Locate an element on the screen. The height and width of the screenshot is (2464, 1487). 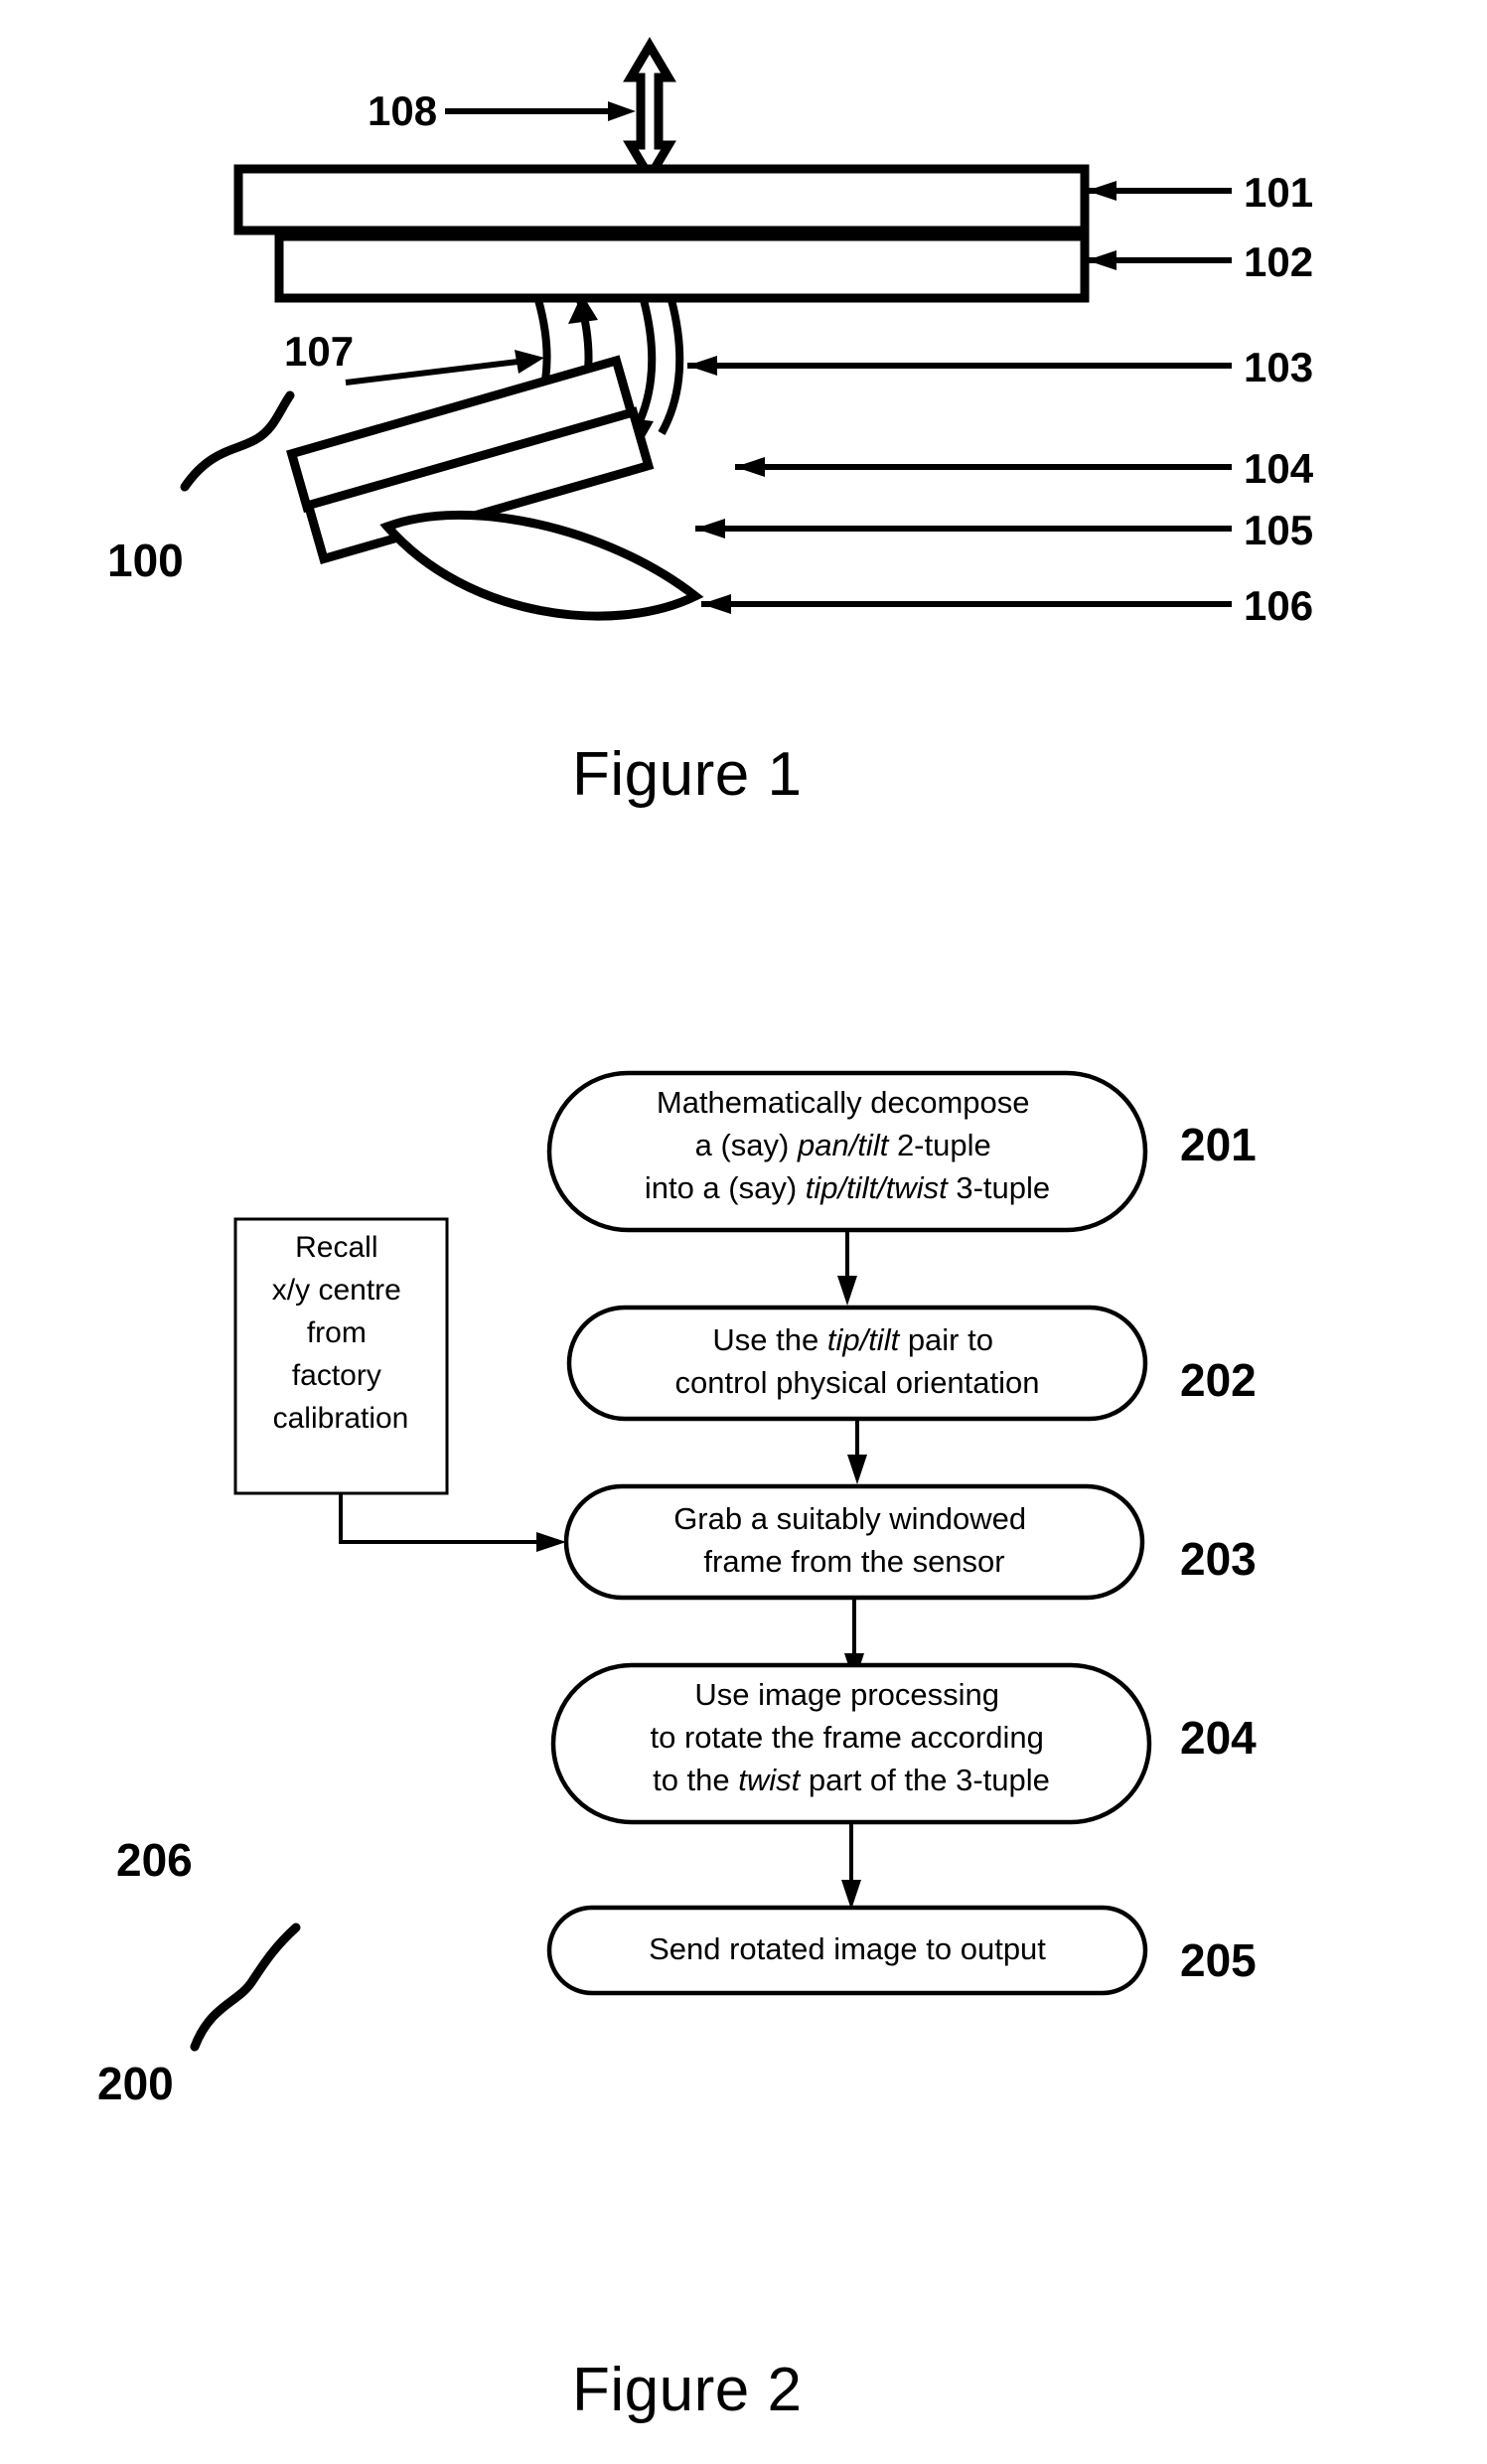
flow-arrow-206-203-icon is located at coordinates (452, 1522).